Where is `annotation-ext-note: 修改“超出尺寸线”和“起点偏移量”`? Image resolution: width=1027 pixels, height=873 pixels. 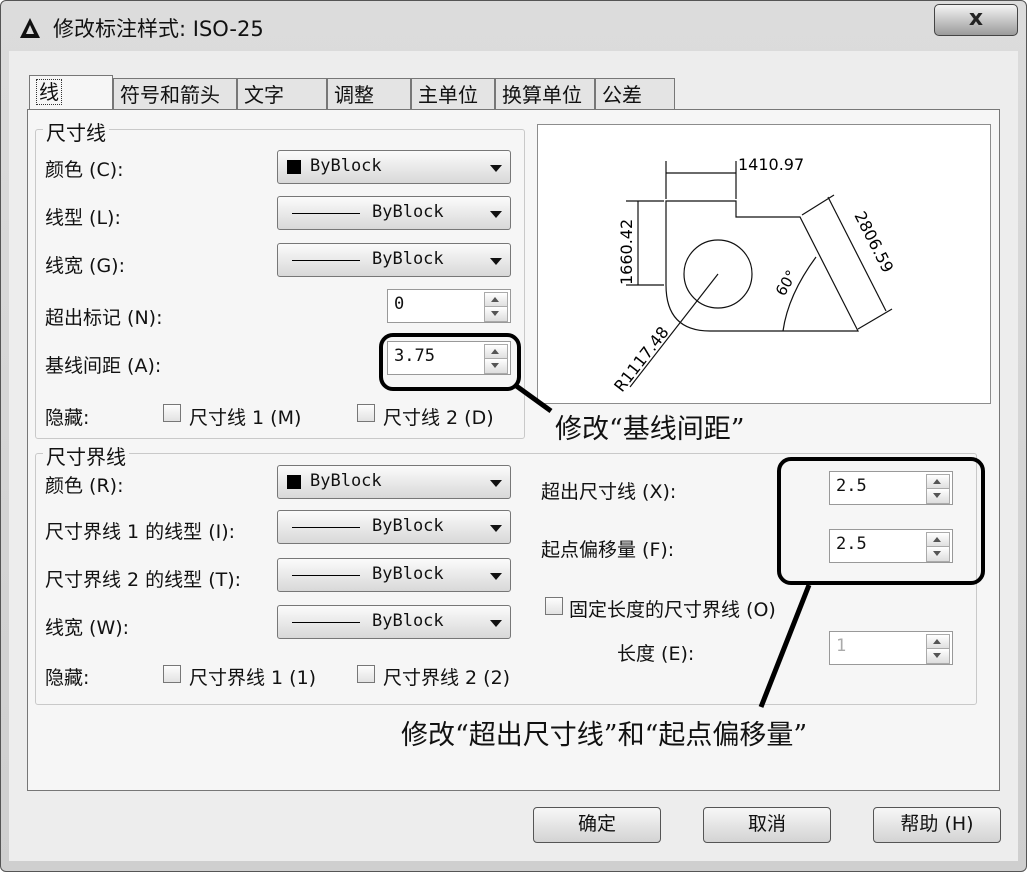
annotation-ext-note: 修改“超出尺寸线”和“起点偏移量” is located at coordinates (604, 735).